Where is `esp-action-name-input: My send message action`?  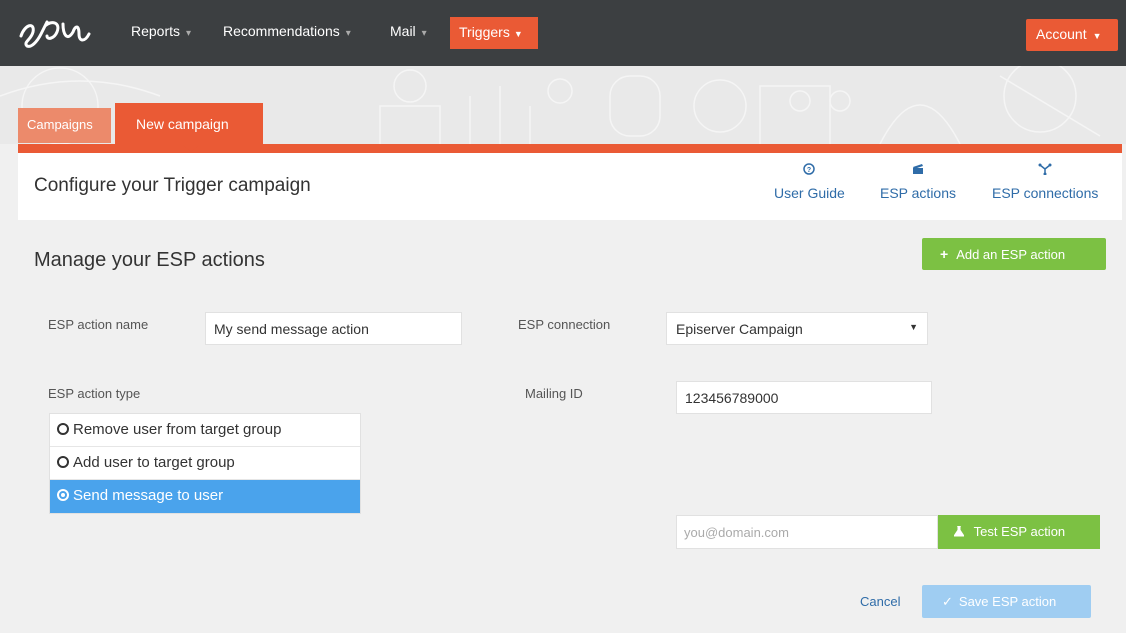 esp-action-name-input: My send message action is located at coordinates (333, 328).